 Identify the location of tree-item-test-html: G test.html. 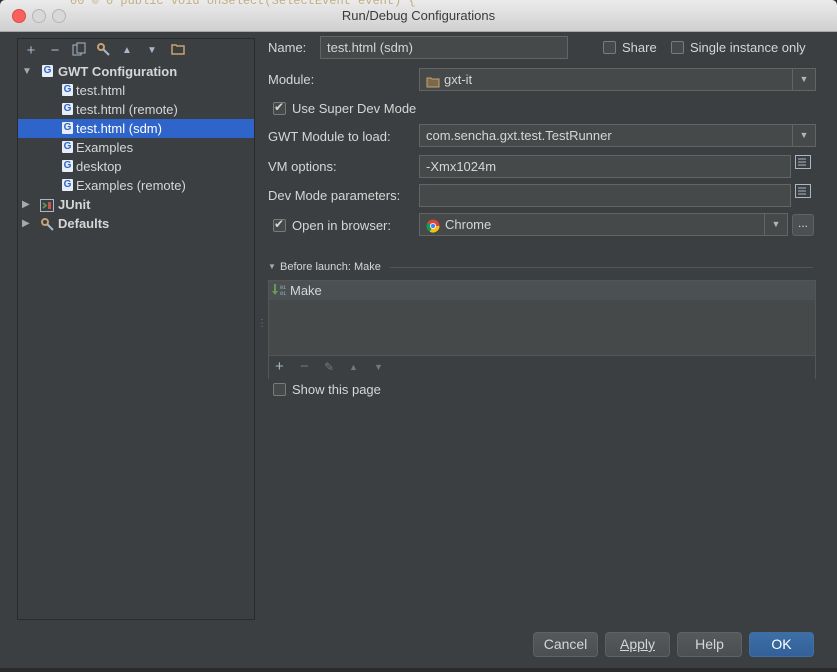
(136, 90).